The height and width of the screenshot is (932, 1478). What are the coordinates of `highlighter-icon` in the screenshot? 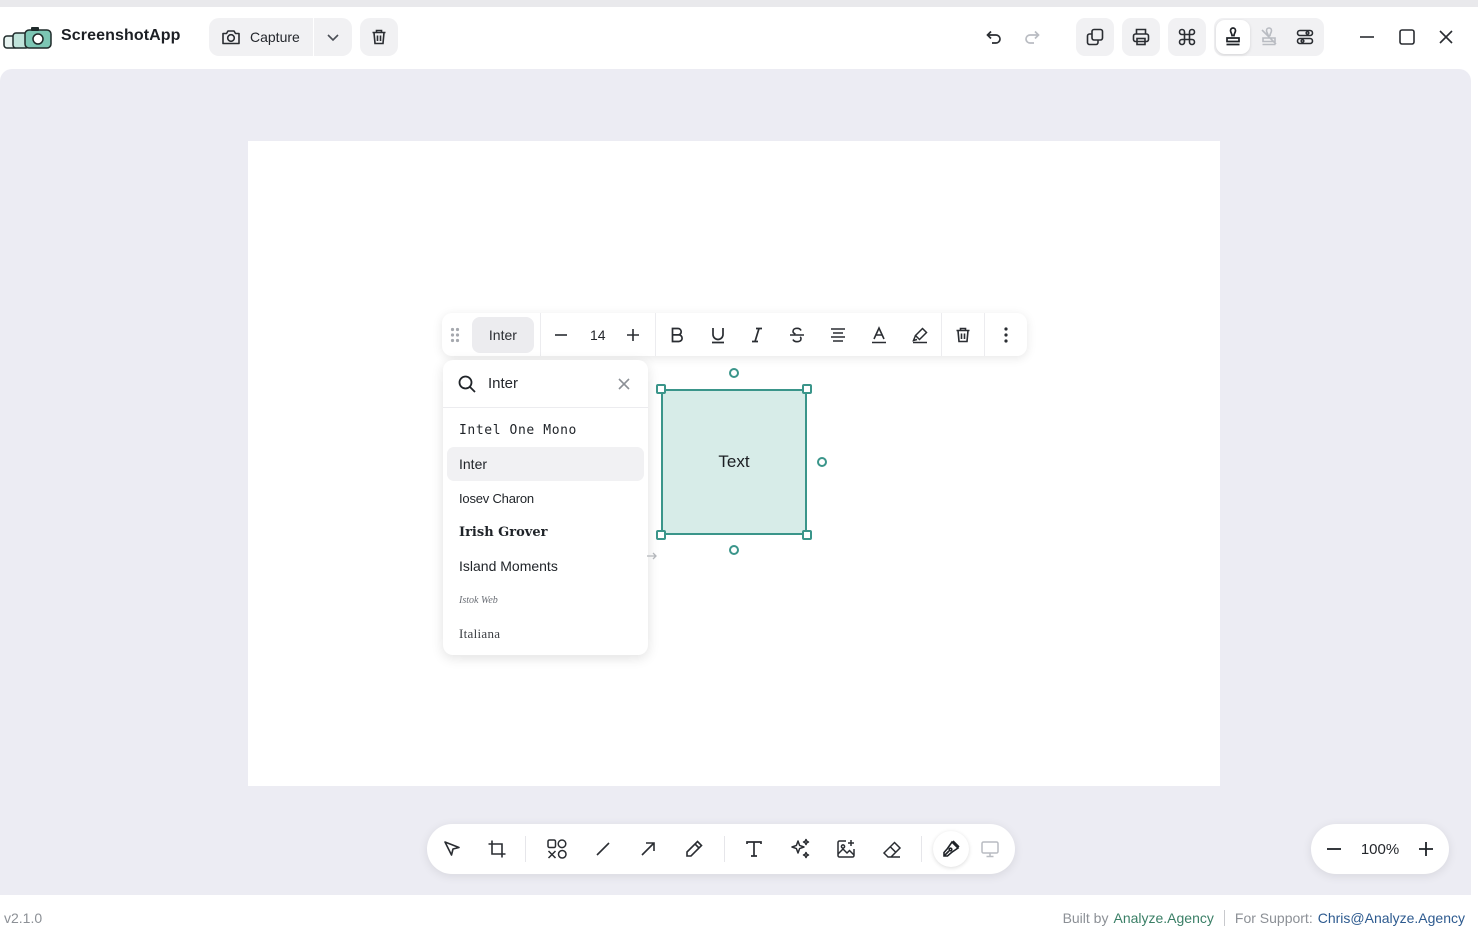 It's located at (920, 334).